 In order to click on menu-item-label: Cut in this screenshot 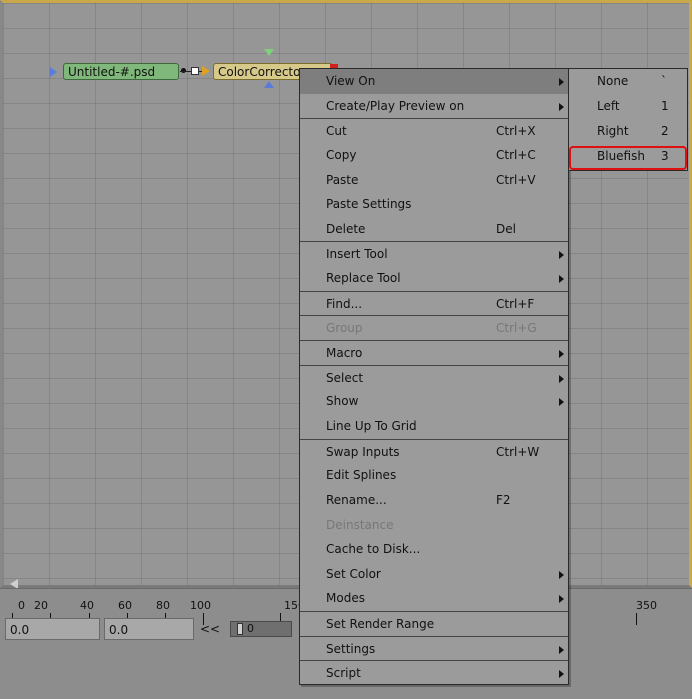, I will do `click(336, 131)`.